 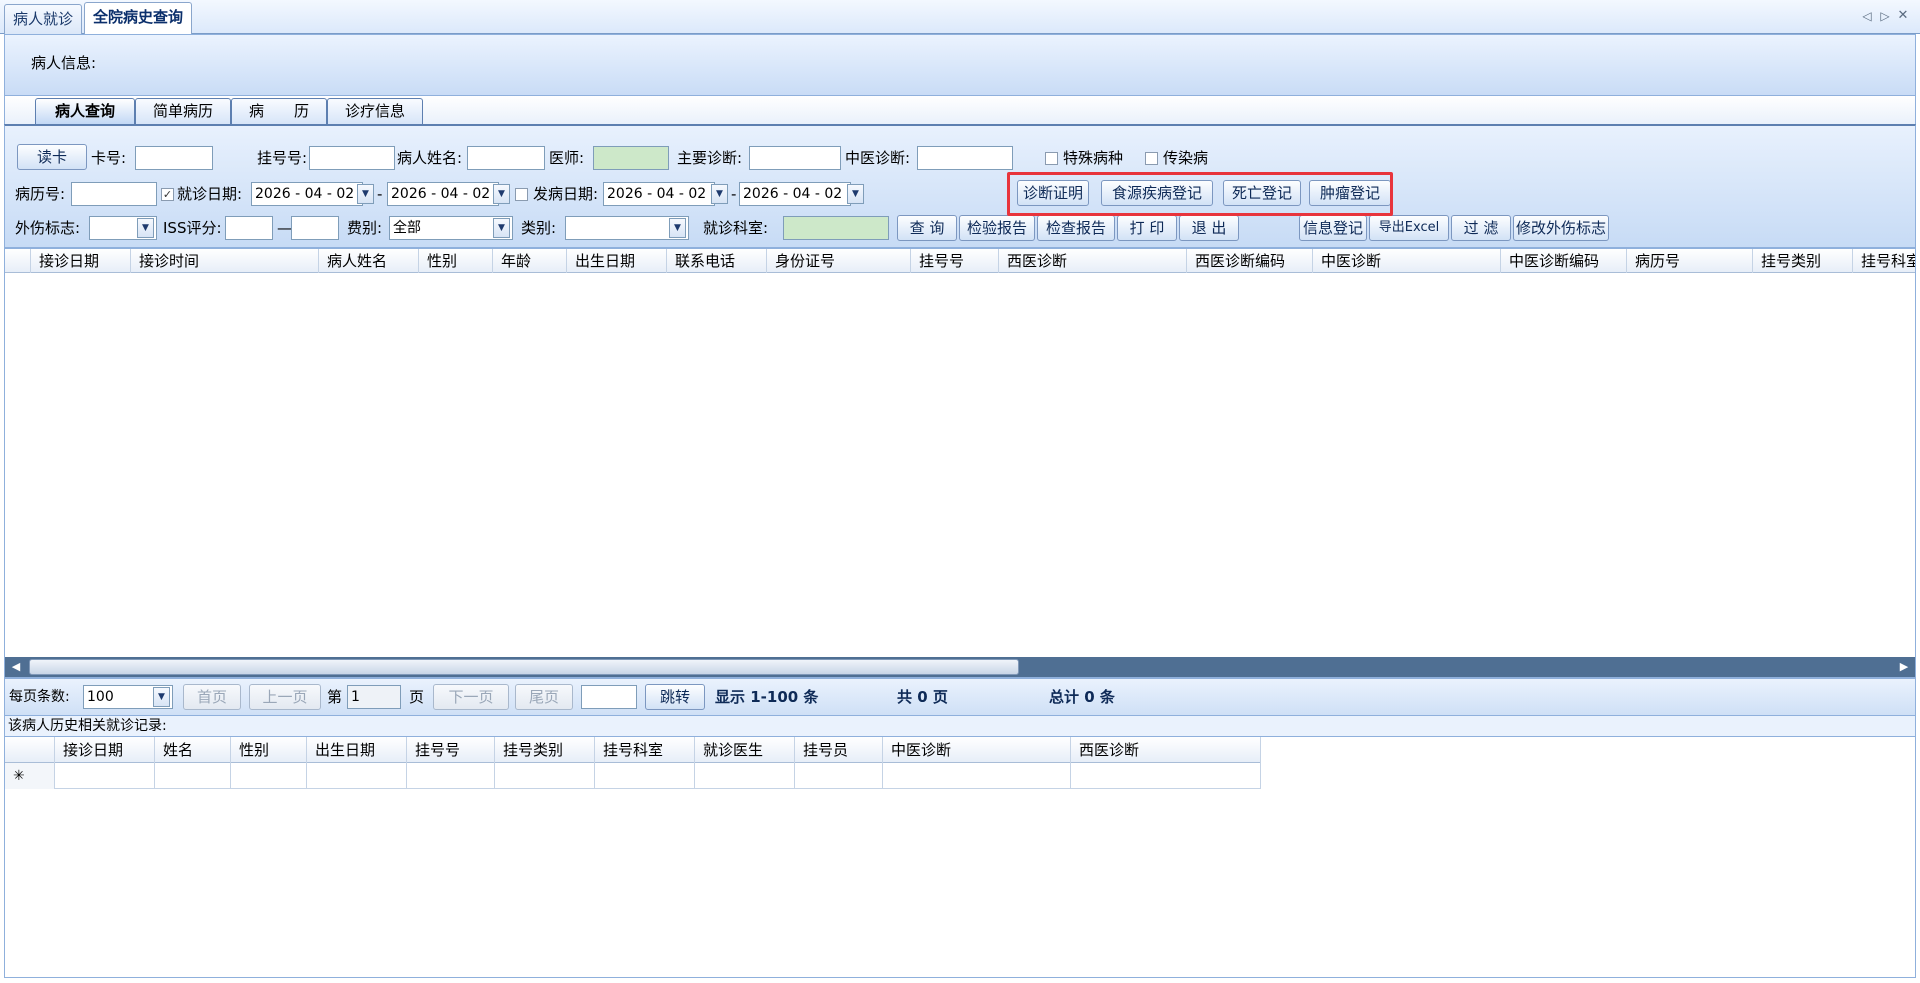 I want to click on visit-date-to-input: 2026 - 04 - 02, so click(x=443, y=194).